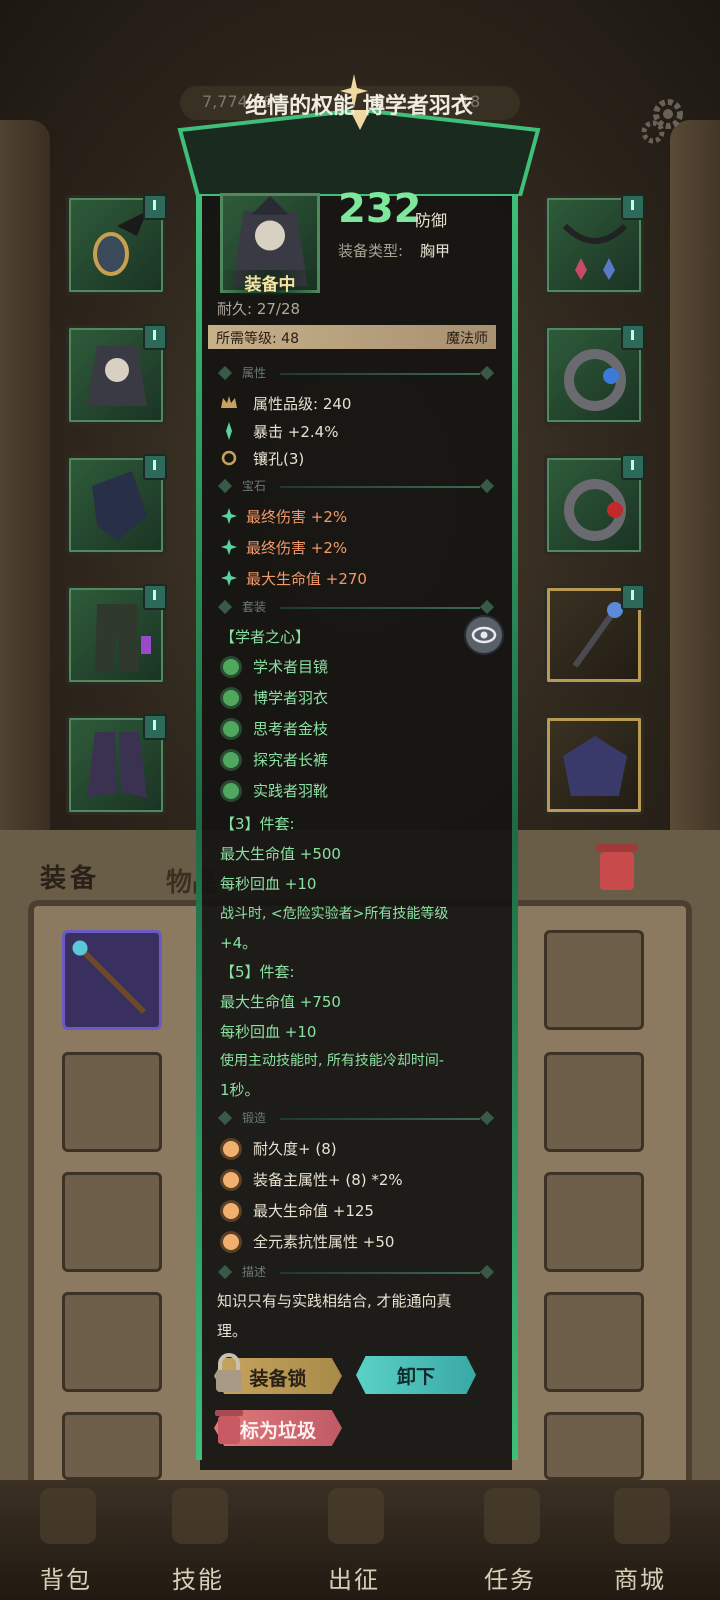 This screenshot has height=1600, width=720. I want to click on backpack-icon, so click(68, 1516).